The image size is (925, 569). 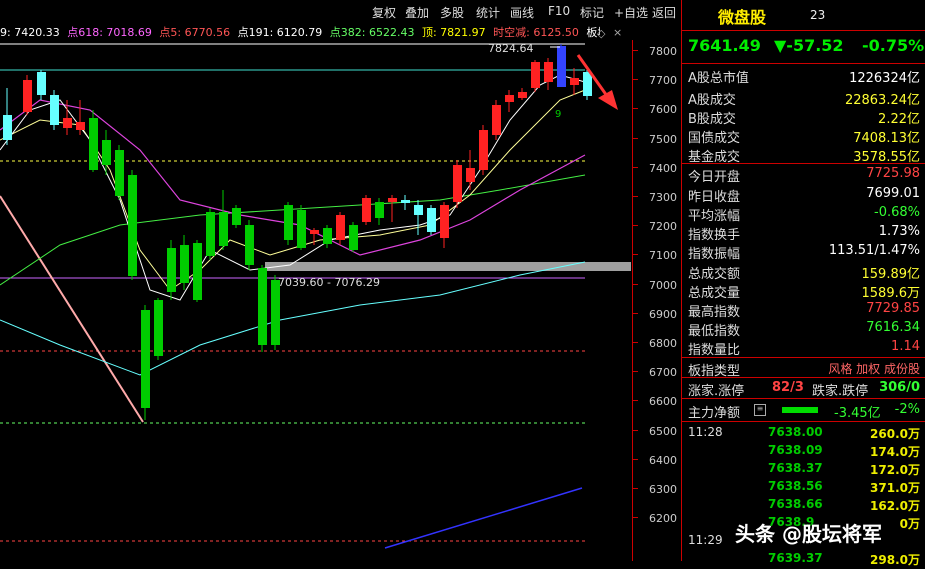 I want to click on change-value: ▼-57.52, so click(x=809, y=45).